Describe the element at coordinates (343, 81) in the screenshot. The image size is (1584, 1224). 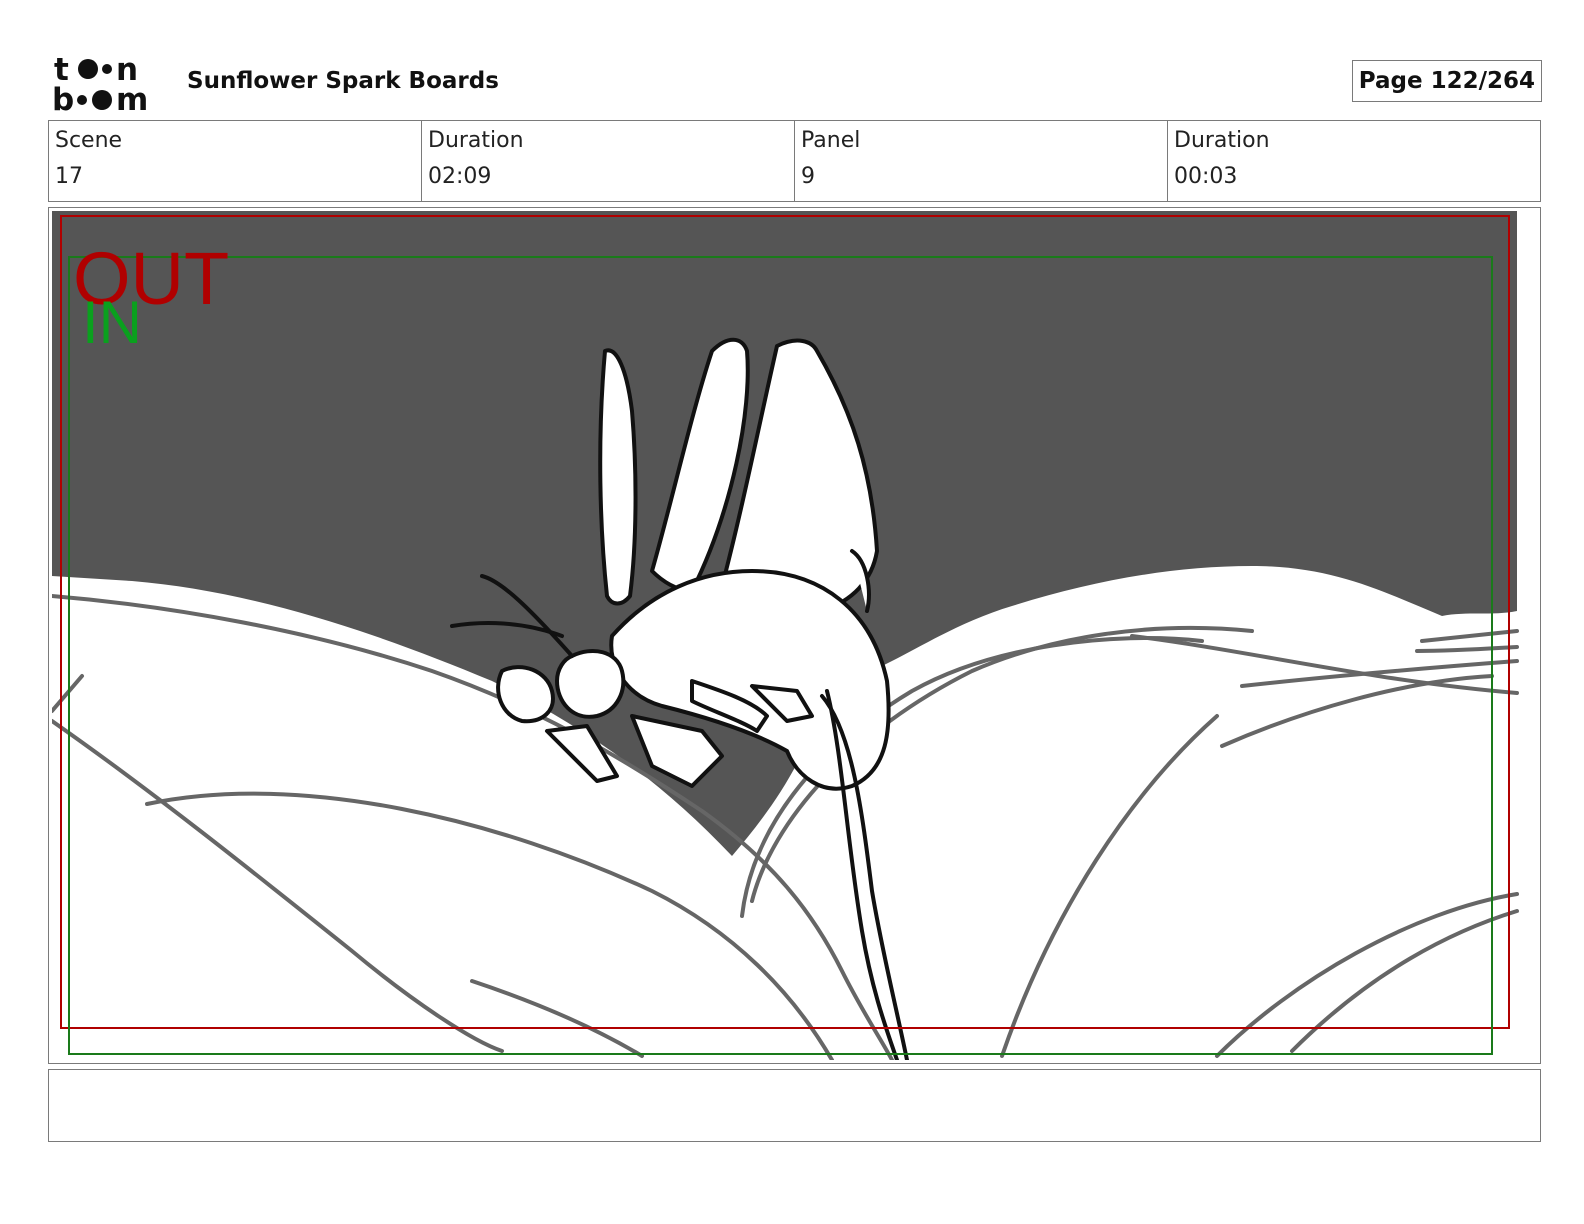
I see `board-title: Sunflower Spark Boards` at that location.